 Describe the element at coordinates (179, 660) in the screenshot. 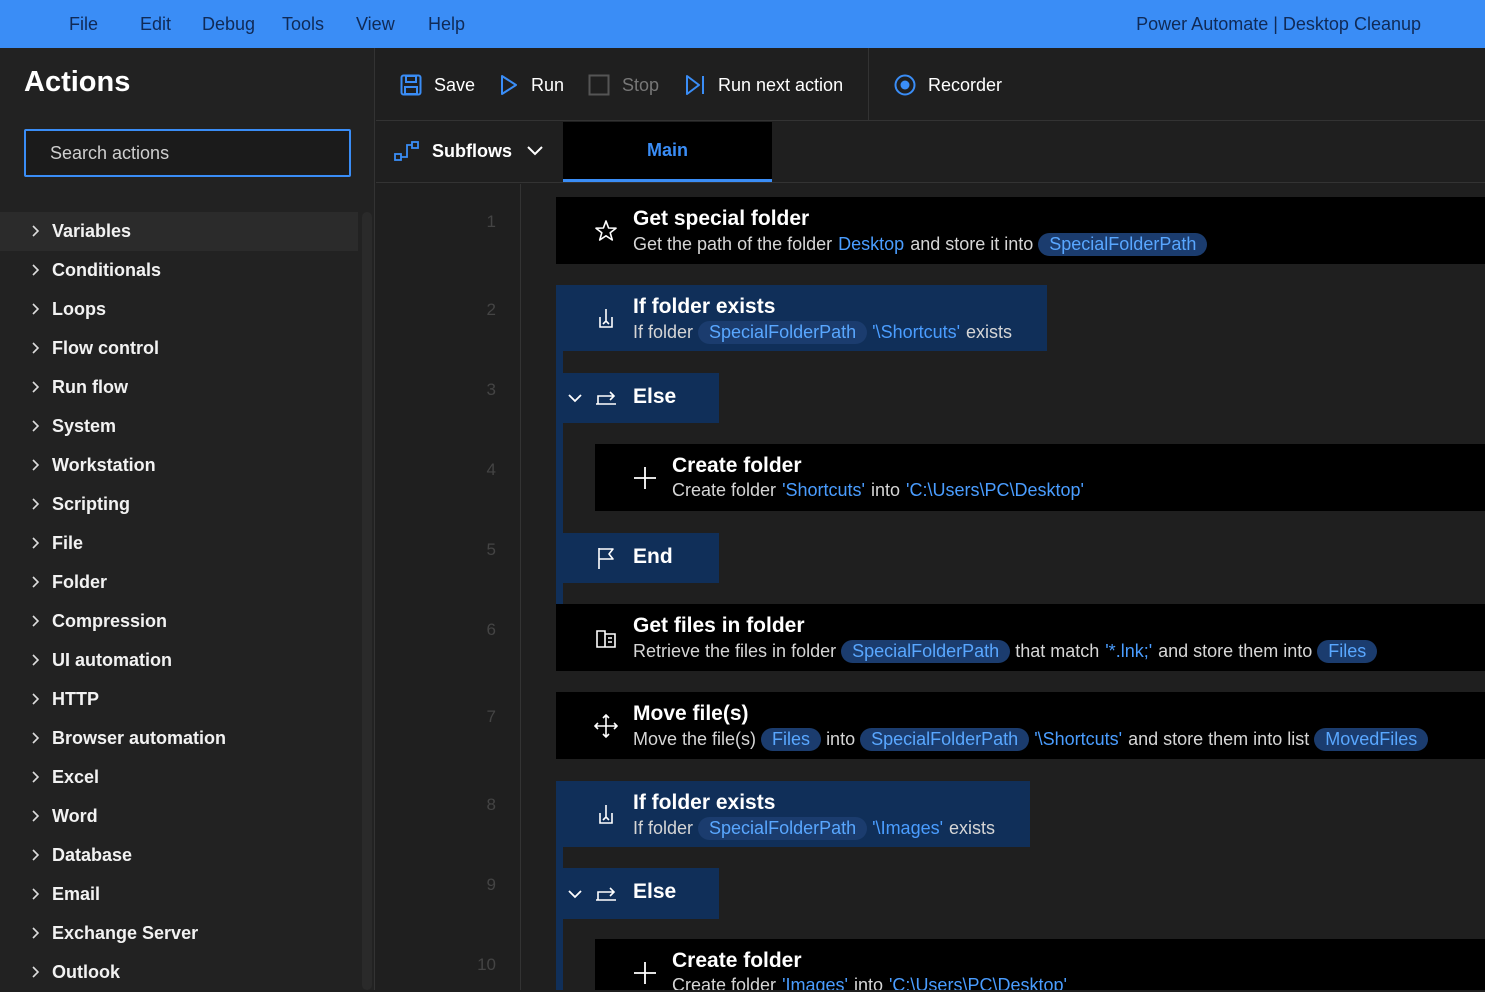

I see `category-ui-automation: UI automation` at that location.